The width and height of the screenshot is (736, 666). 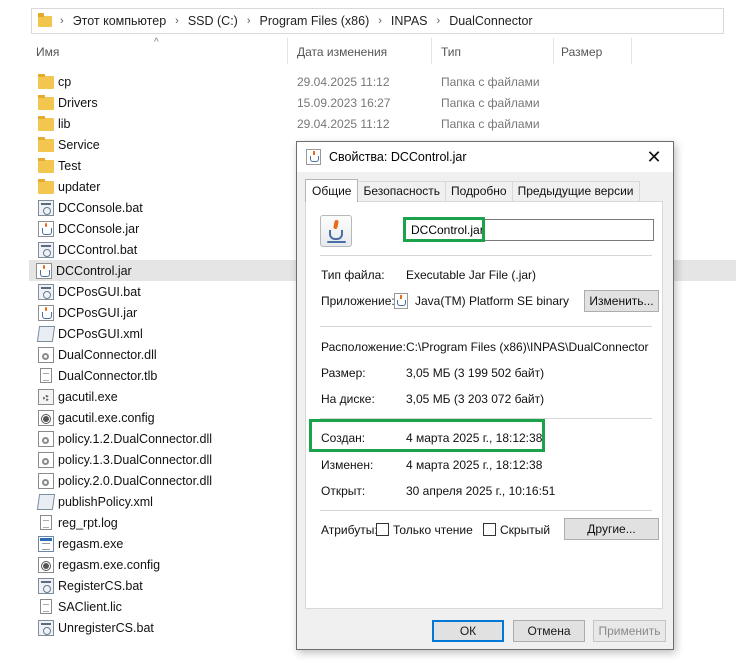 What do you see at coordinates (349, 530) in the screenshot?
I see `attributes-label: Атрибуты:` at bounding box center [349, 530].